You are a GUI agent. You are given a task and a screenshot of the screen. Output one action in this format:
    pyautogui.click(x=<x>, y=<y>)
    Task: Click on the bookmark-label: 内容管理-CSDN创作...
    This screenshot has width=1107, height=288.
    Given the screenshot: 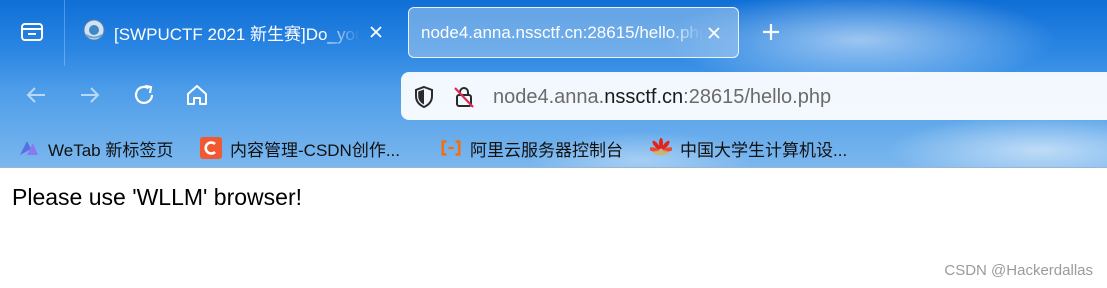 What is the action you would take?
    pyautogui.click(x=315, y=150)
    